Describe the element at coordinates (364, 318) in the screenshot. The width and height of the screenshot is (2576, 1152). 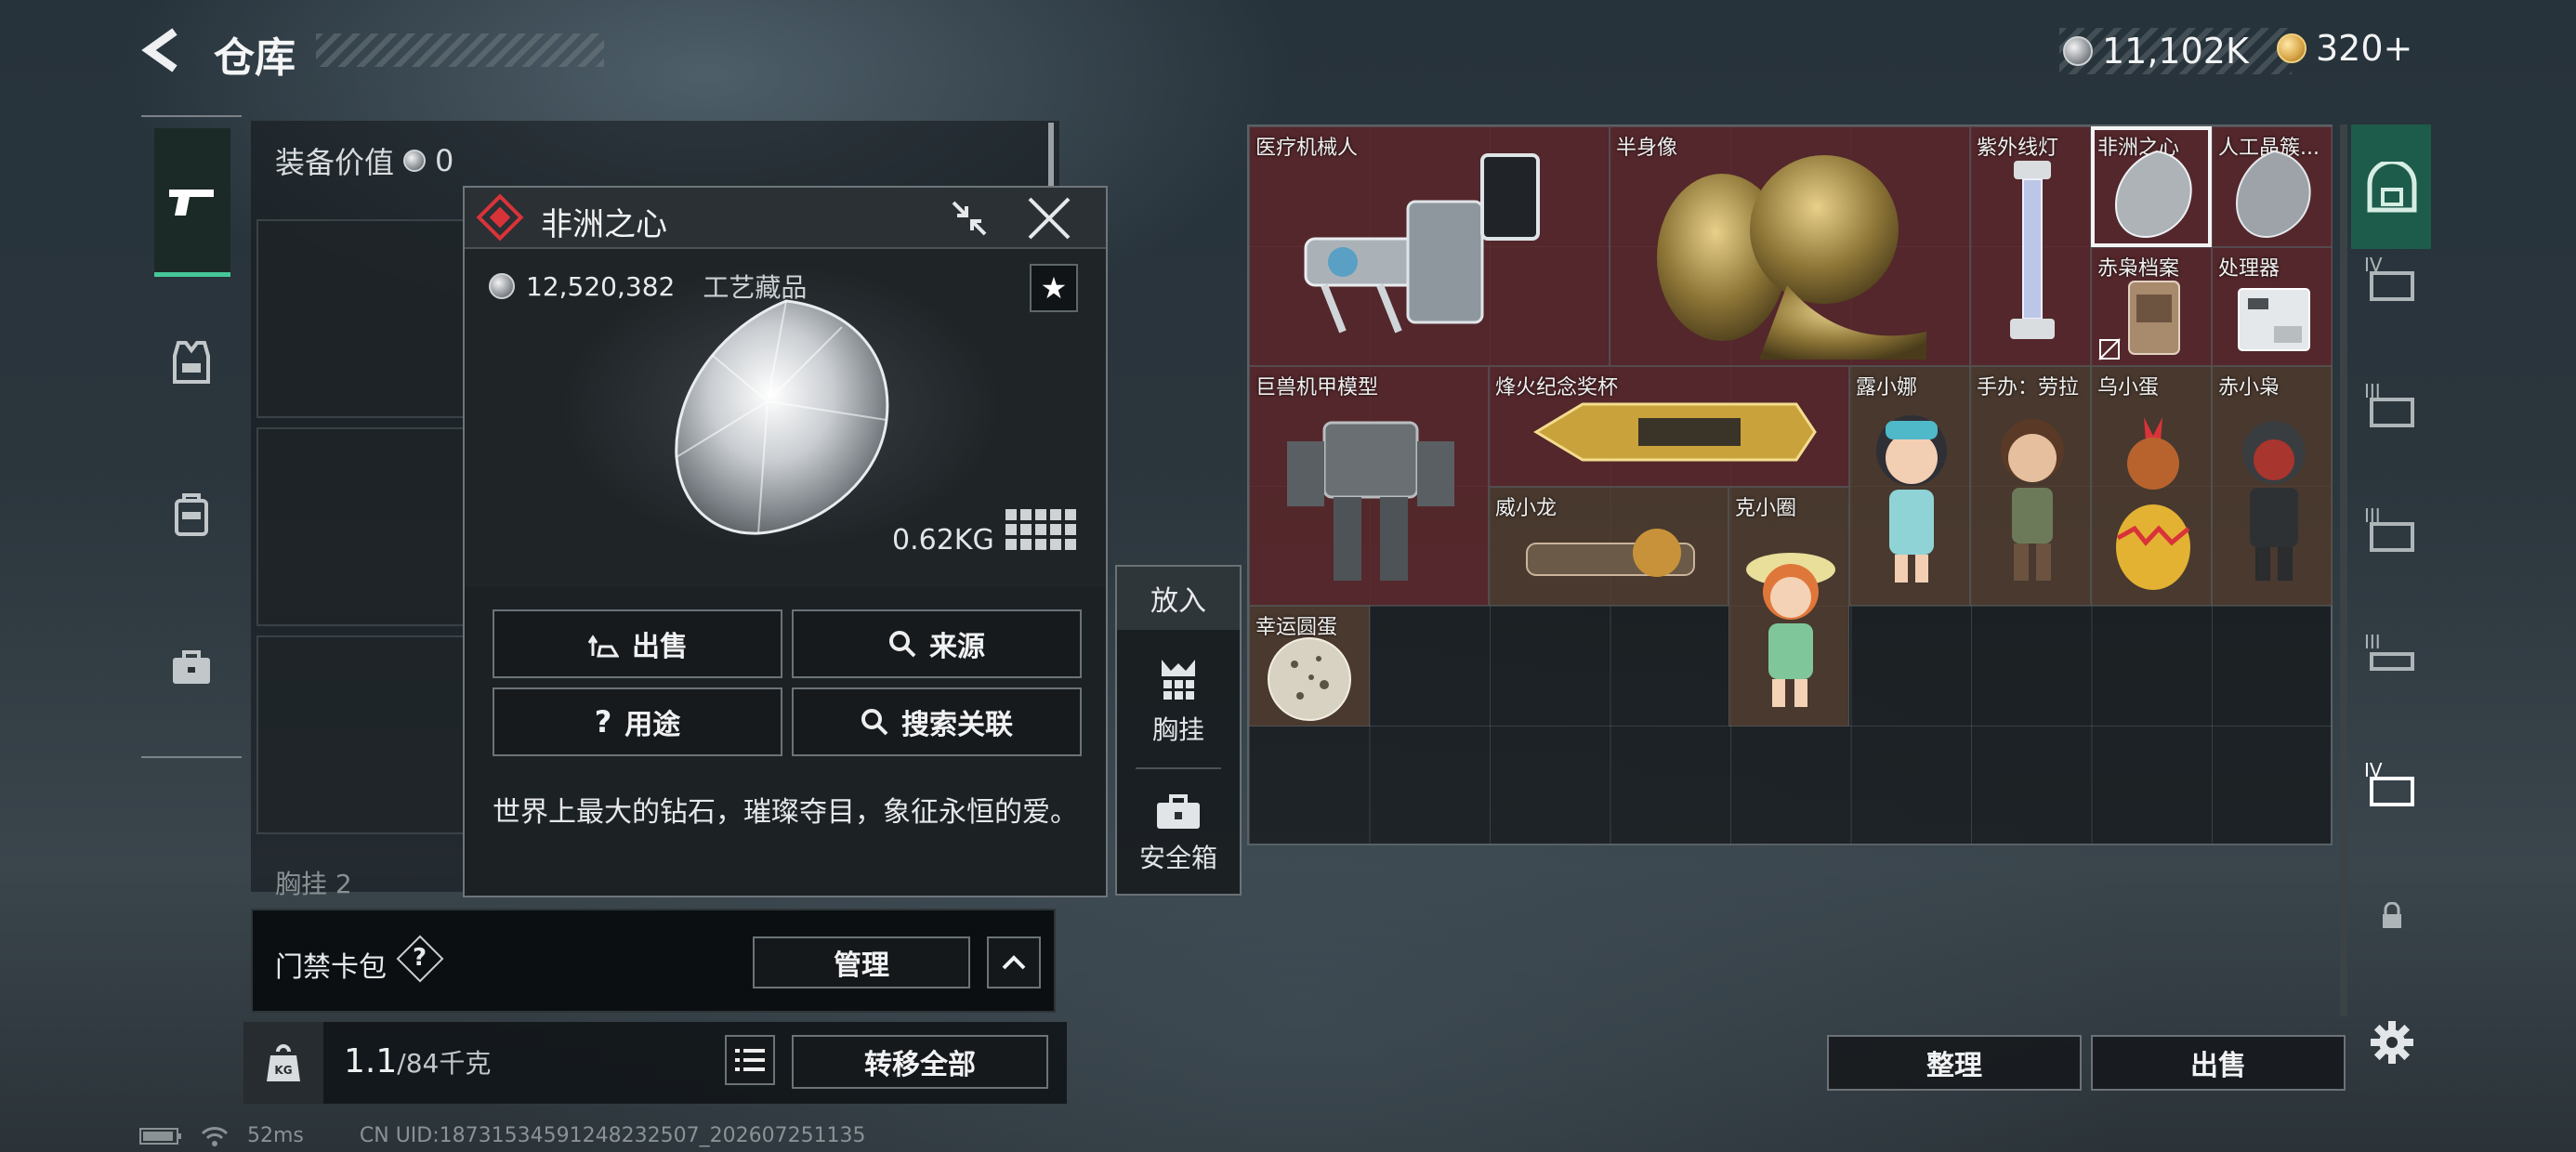
I see `equipment-slot-primary` at that location.